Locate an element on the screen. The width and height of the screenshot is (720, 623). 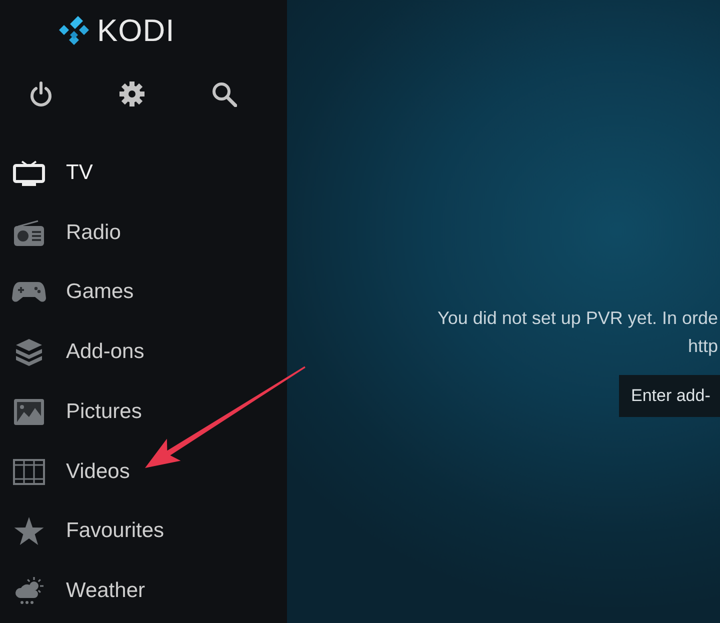
tv-icon is located at coordinates (29, 173).